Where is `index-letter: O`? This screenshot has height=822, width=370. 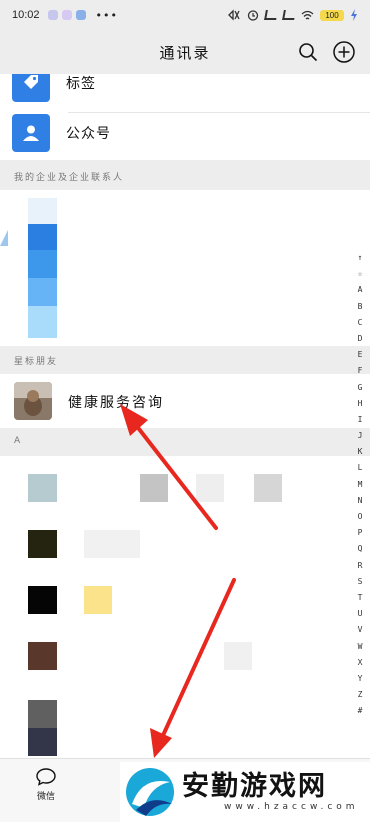 index-letter: O is located at coordinates (360, 517).